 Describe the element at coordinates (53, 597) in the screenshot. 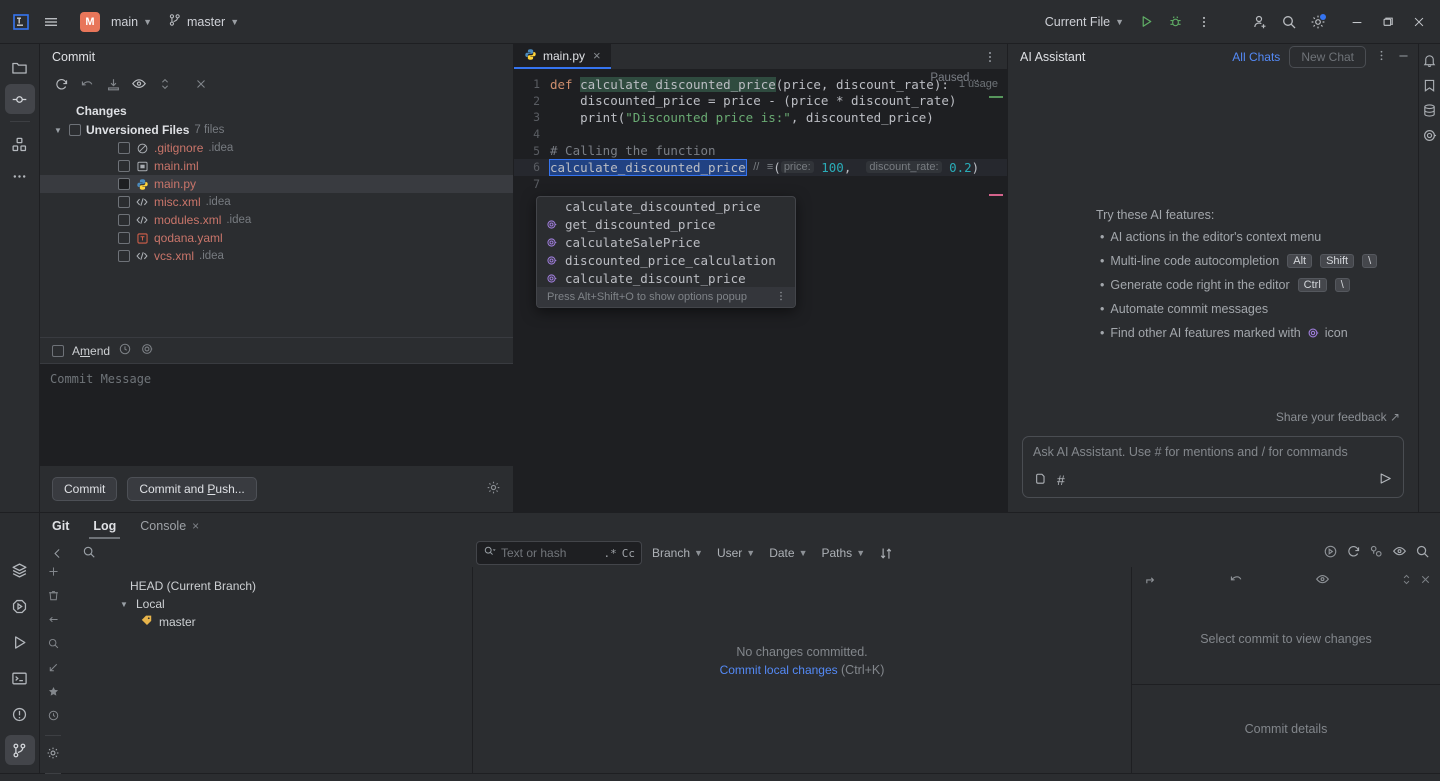

I see `trash-icon` at that location.